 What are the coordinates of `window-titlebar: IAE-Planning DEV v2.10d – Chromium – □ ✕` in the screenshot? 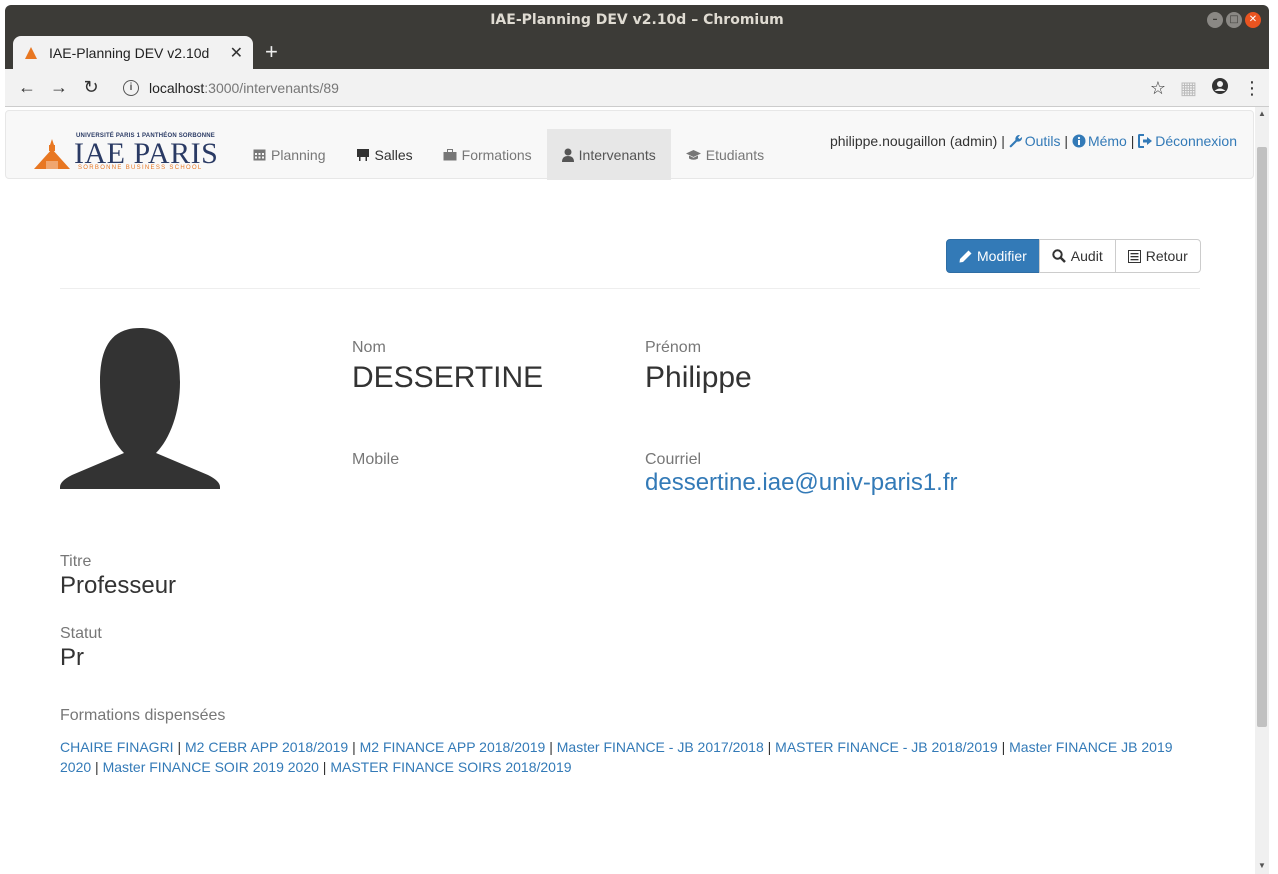 It's located at (637, 20).